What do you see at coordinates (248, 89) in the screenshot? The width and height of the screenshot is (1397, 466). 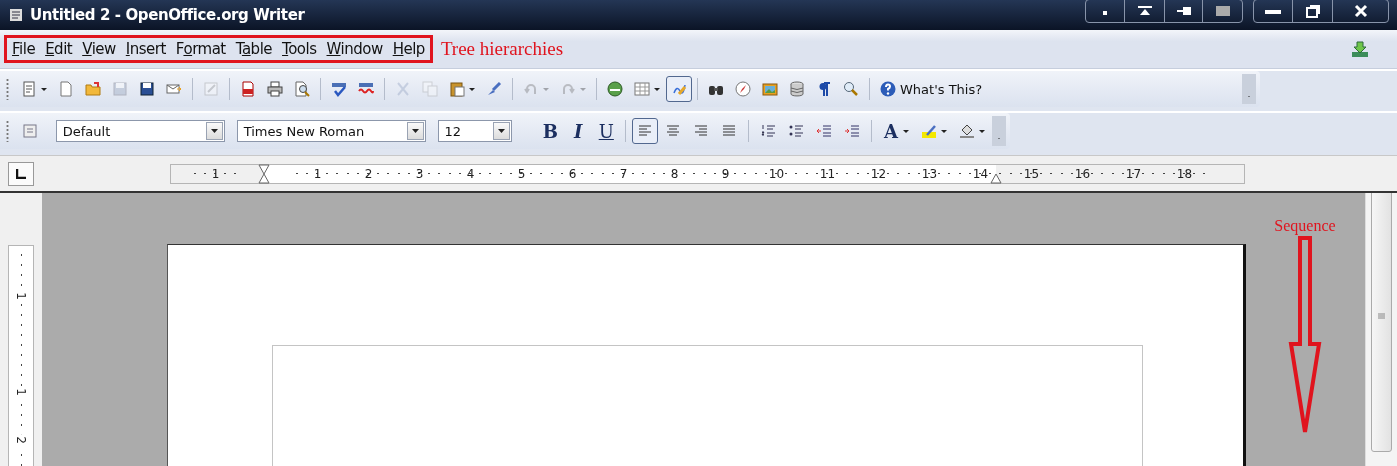 I see `pdf-file-icon` at bounding box center [248, 89].